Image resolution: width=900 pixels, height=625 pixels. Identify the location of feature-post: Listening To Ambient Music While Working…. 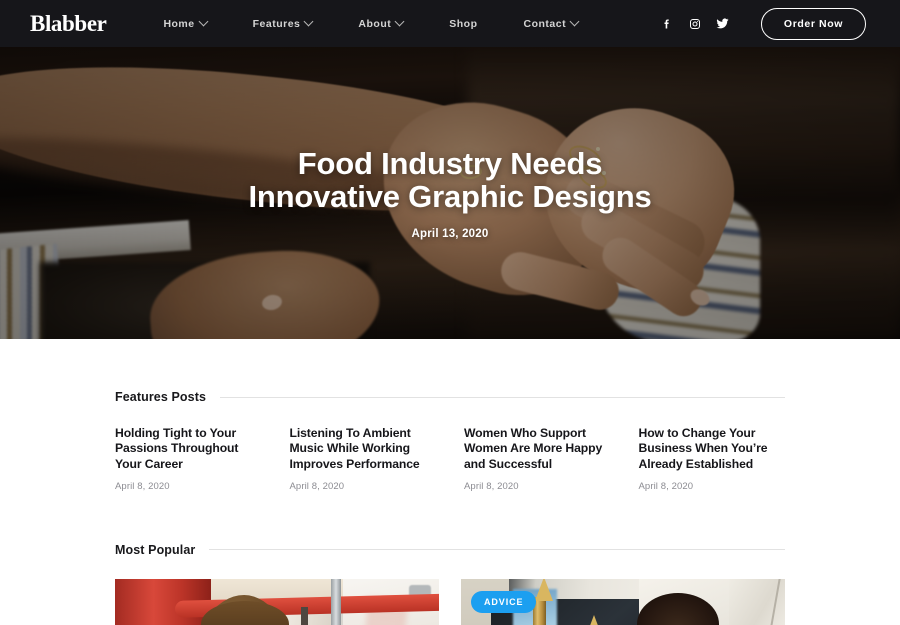
(363, 459).